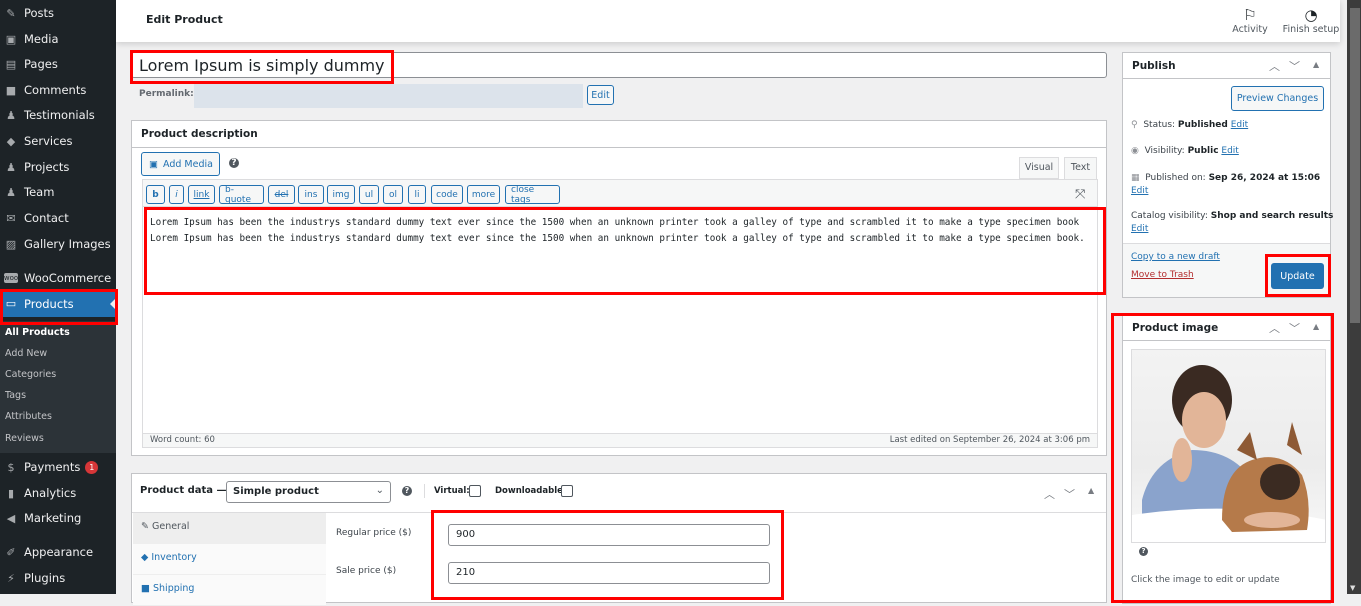  I want to click on divider, so click(424, 491).